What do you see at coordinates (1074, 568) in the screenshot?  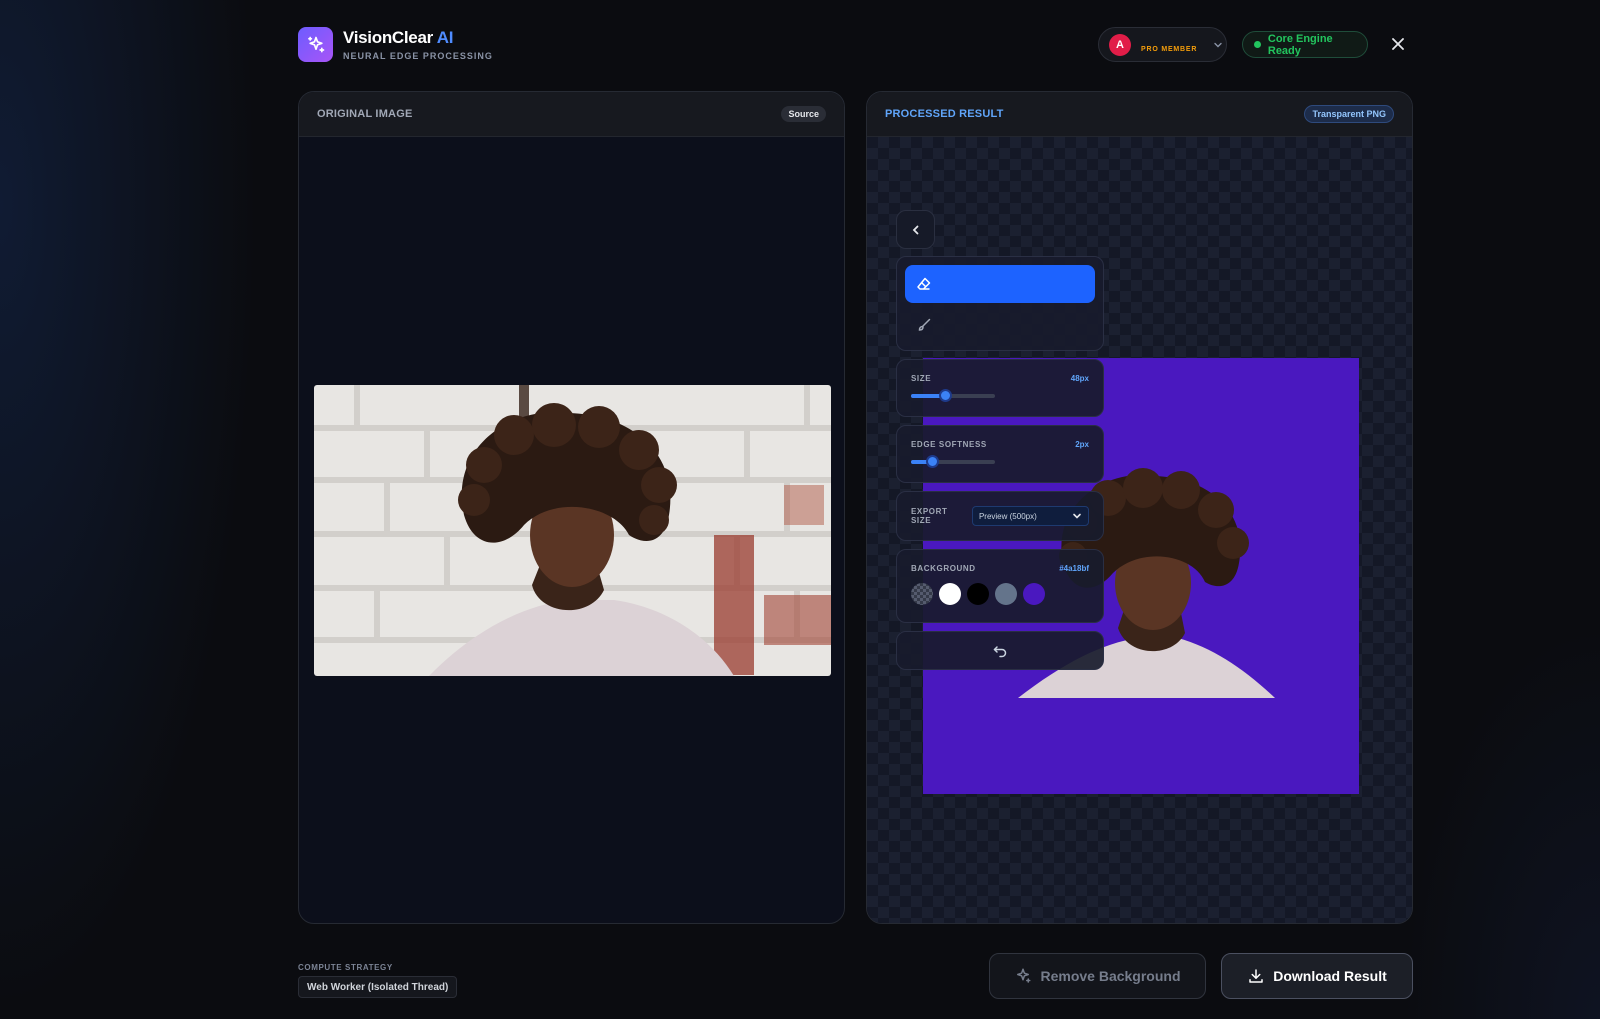 I see `background-value: #4a18bf` at bounding box center [1074, 568].